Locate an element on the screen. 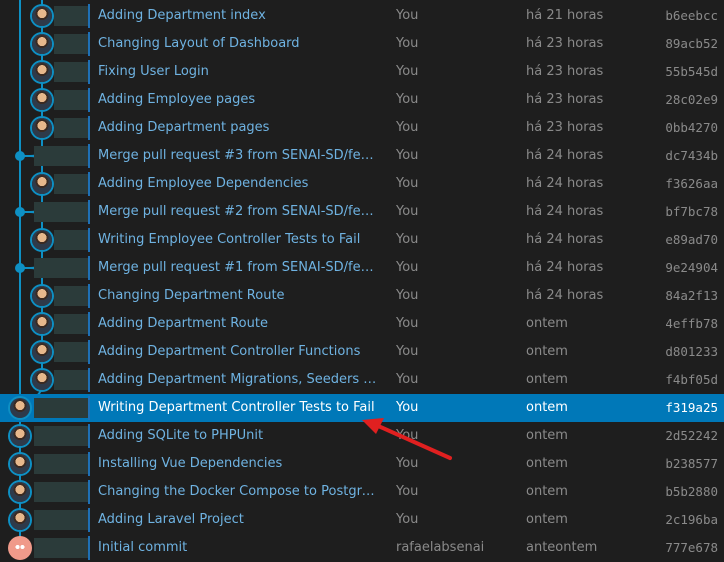  commit-message: Adding Employee Dependencies is located at coordinates (203, 183).